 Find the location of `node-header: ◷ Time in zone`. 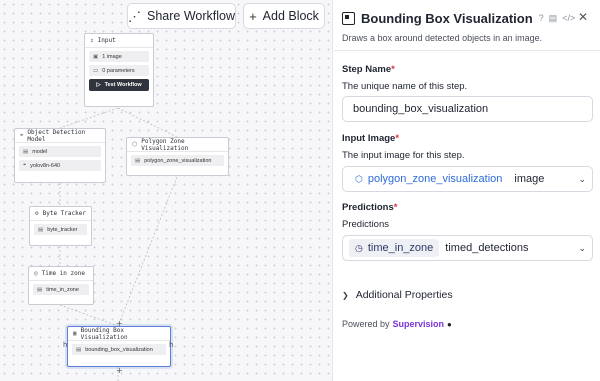

node-header: ◷ Time in zone is located at coordinates (61, 274).